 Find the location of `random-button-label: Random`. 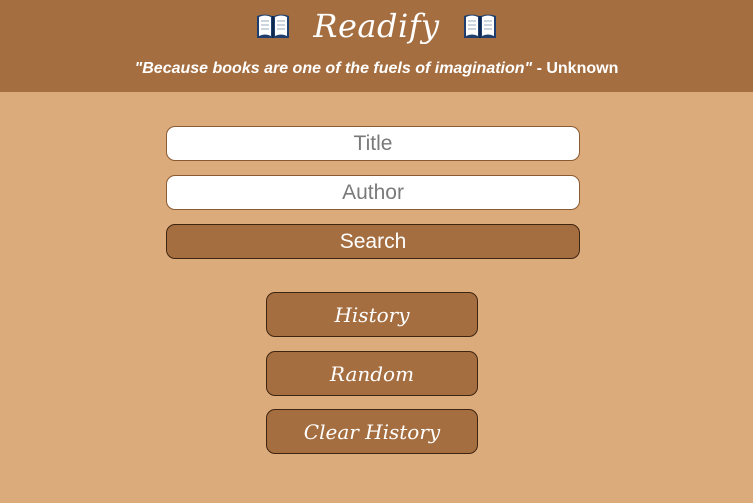

random-button-label: Random is located at coordinates (372, 373).